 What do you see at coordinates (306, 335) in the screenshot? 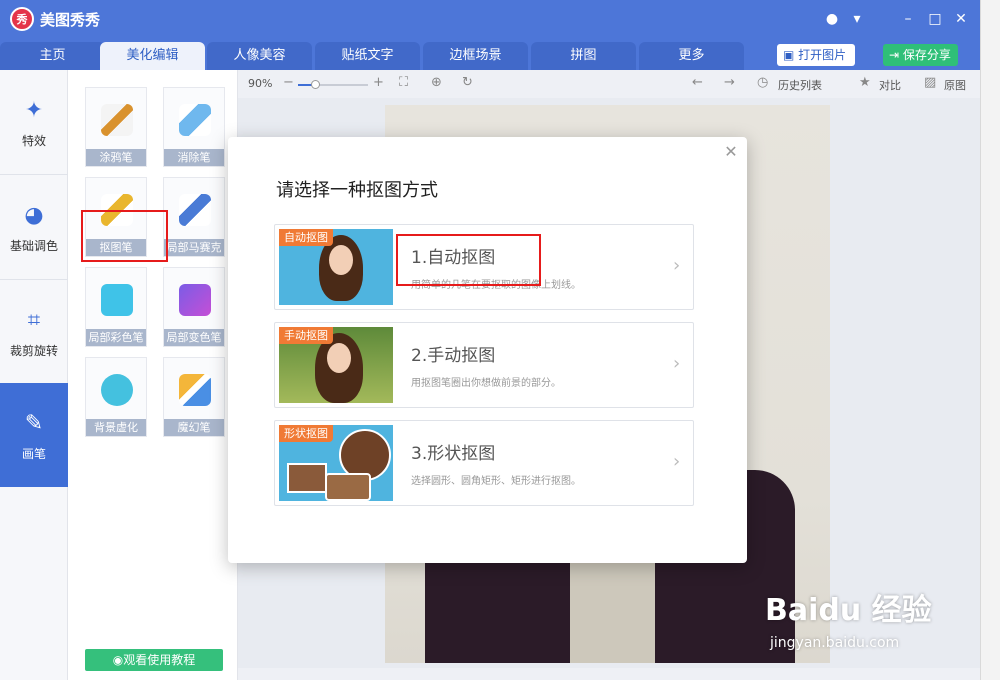
I see `option-tag: 手动抠图` at bounding box center [306, 335].